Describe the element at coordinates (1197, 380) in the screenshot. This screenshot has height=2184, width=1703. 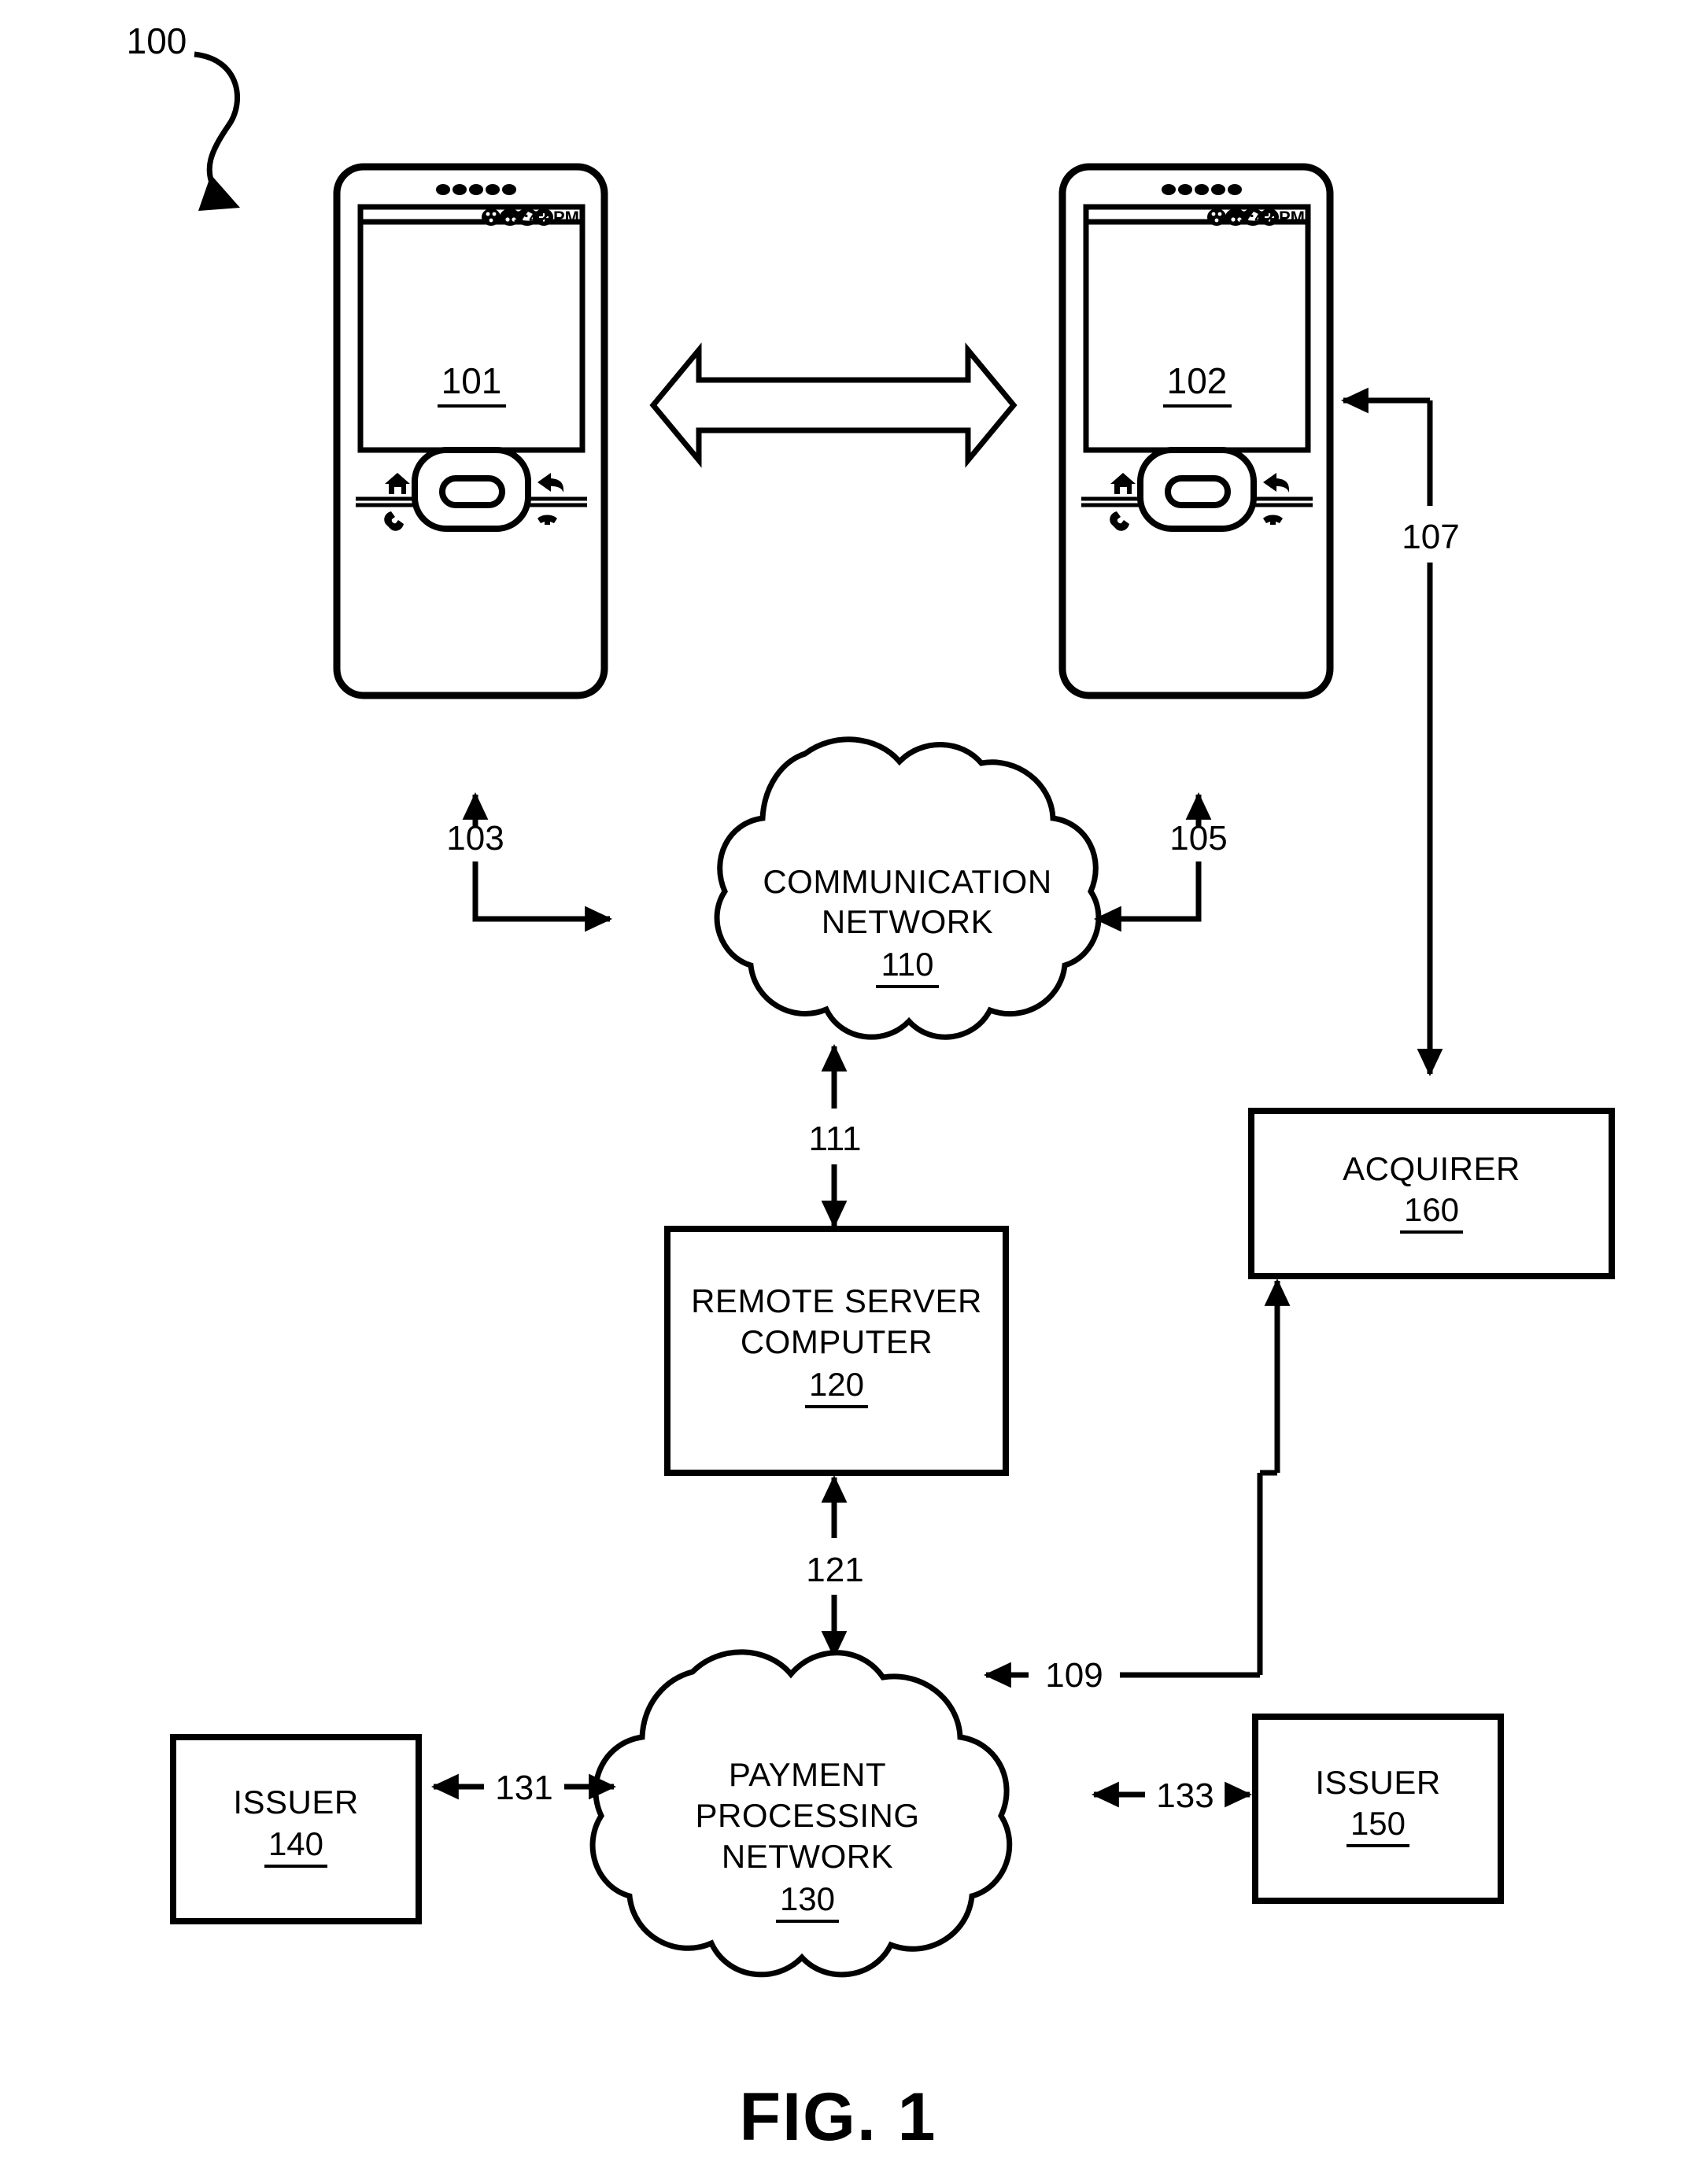
I see `phone-screen-ref-right: 102` at that location.